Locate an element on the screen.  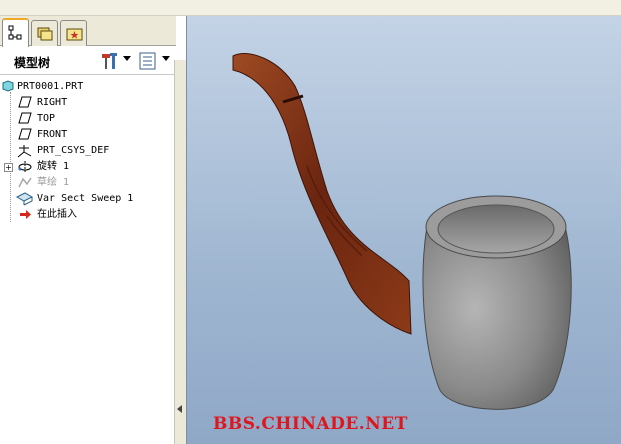
tree-item-label: 旋转 1 is located at coordinates (53, 166).